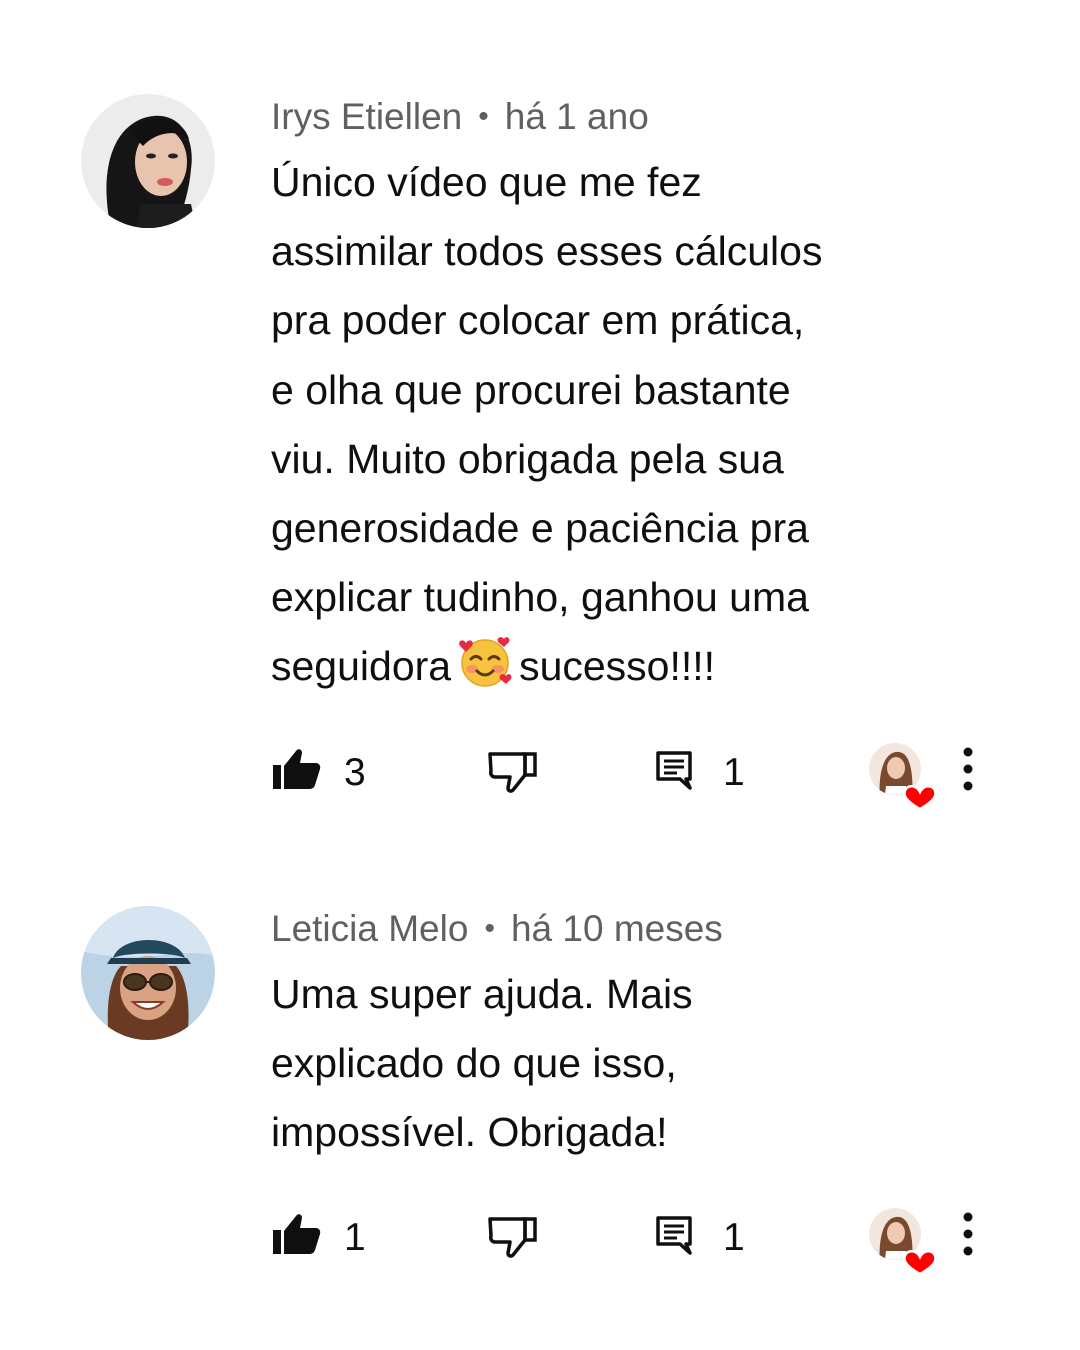 This screenshot has width=1080, height=1350. What do you see at coordinates (474, 1063) in the screenshot?
I see `comment-text-line: explicado do que isso,` at bounding box center [474, 1063].